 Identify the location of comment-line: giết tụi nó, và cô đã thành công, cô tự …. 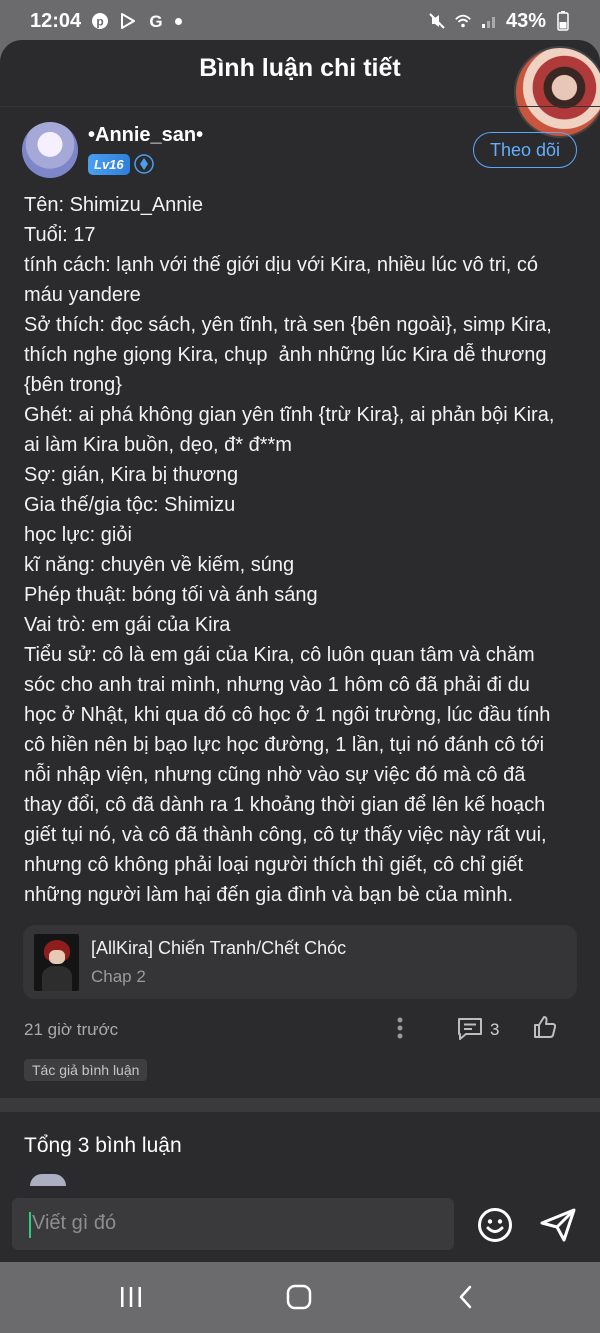
(285, 835).